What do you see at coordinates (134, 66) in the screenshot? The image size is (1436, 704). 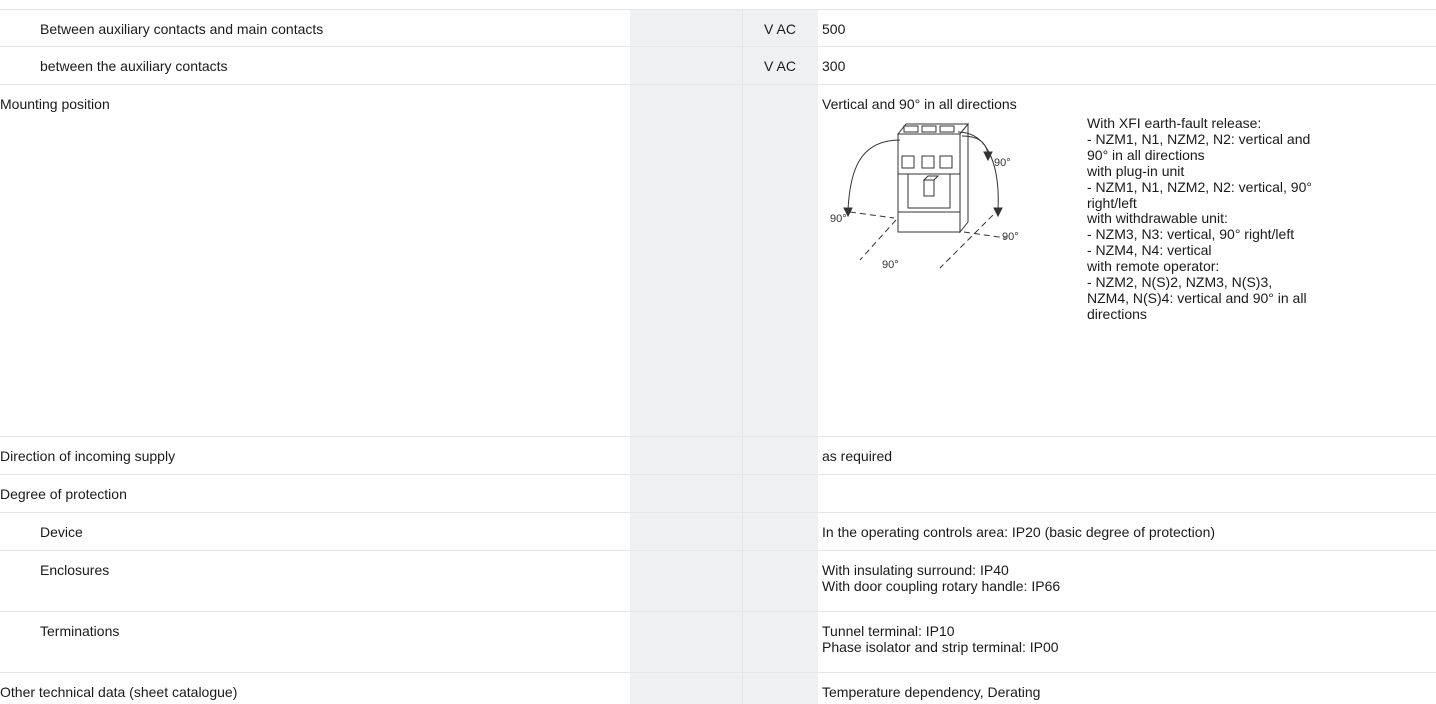 I see `spec-label: between the auxiliary contacts` at bounding box center [134, 66].